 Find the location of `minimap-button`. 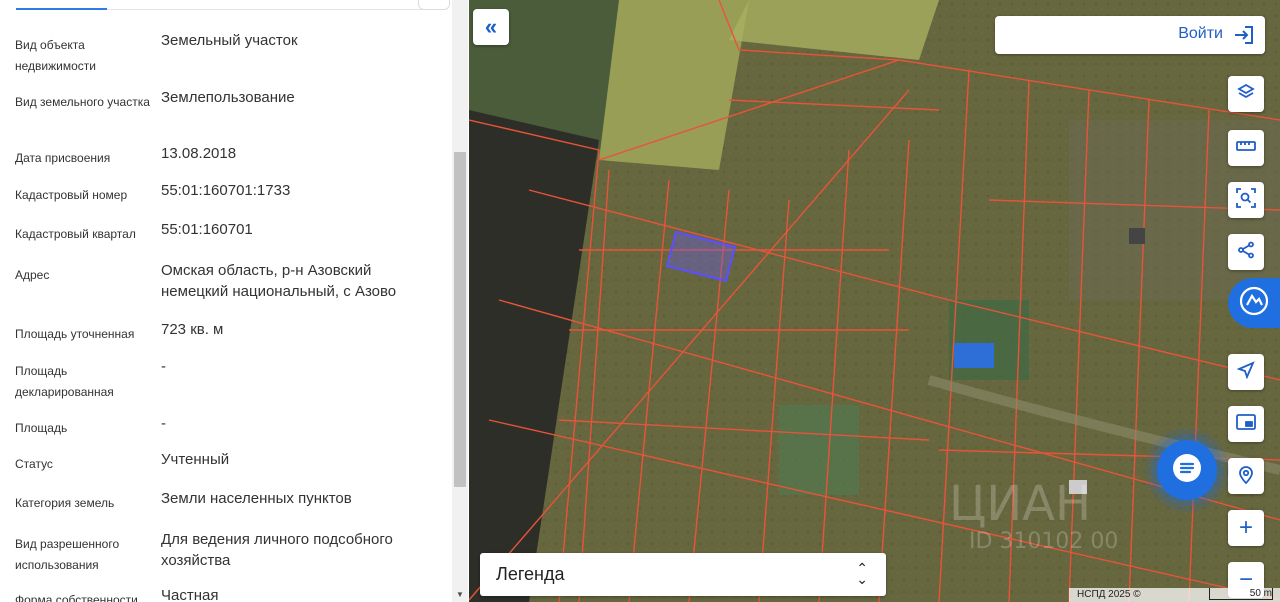

minimap-button is located at coordinates (1246, 424).